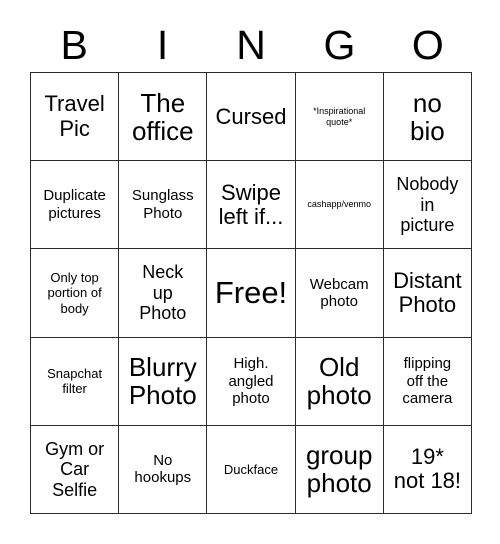  I want to click on bingo-cell-text: Gym or Car Selfie, so click(75, 469).